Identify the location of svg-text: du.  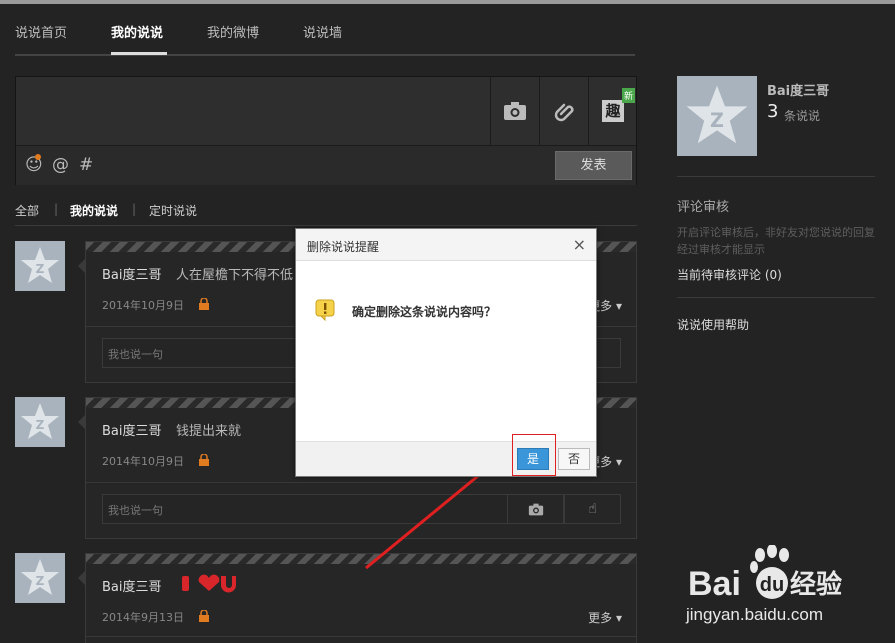
(772, 585).